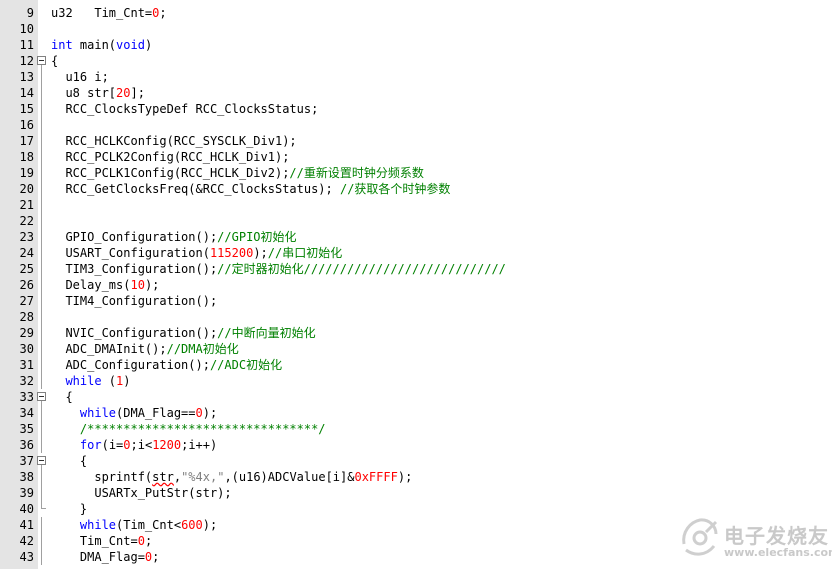 This screenshot has height=569, width=832. What do you see at coordinates (416, 157) in the screenshot?
I see `code-line: 18 RCC_PCLK2Config(RCC_HCLK_Div1);` at bounding box center [416, 157].